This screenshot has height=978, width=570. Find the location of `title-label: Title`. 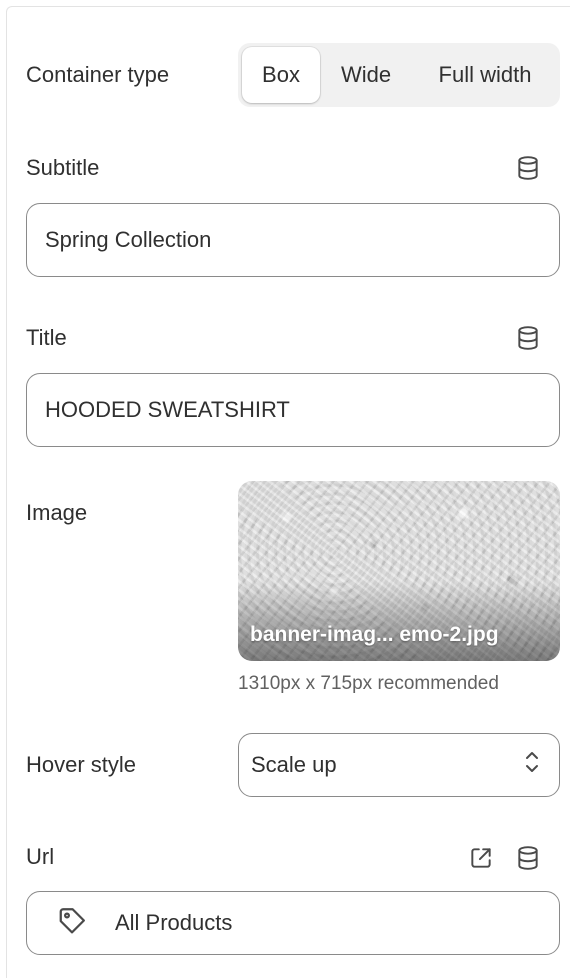

title-label: Title is located at coordinates (46, 337).